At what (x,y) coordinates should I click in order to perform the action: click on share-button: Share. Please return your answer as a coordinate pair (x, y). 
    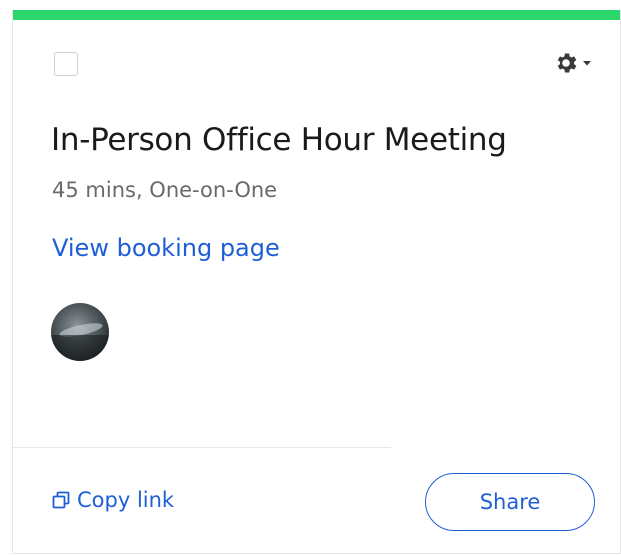
    Looking at the image, I should click on (510, 502).